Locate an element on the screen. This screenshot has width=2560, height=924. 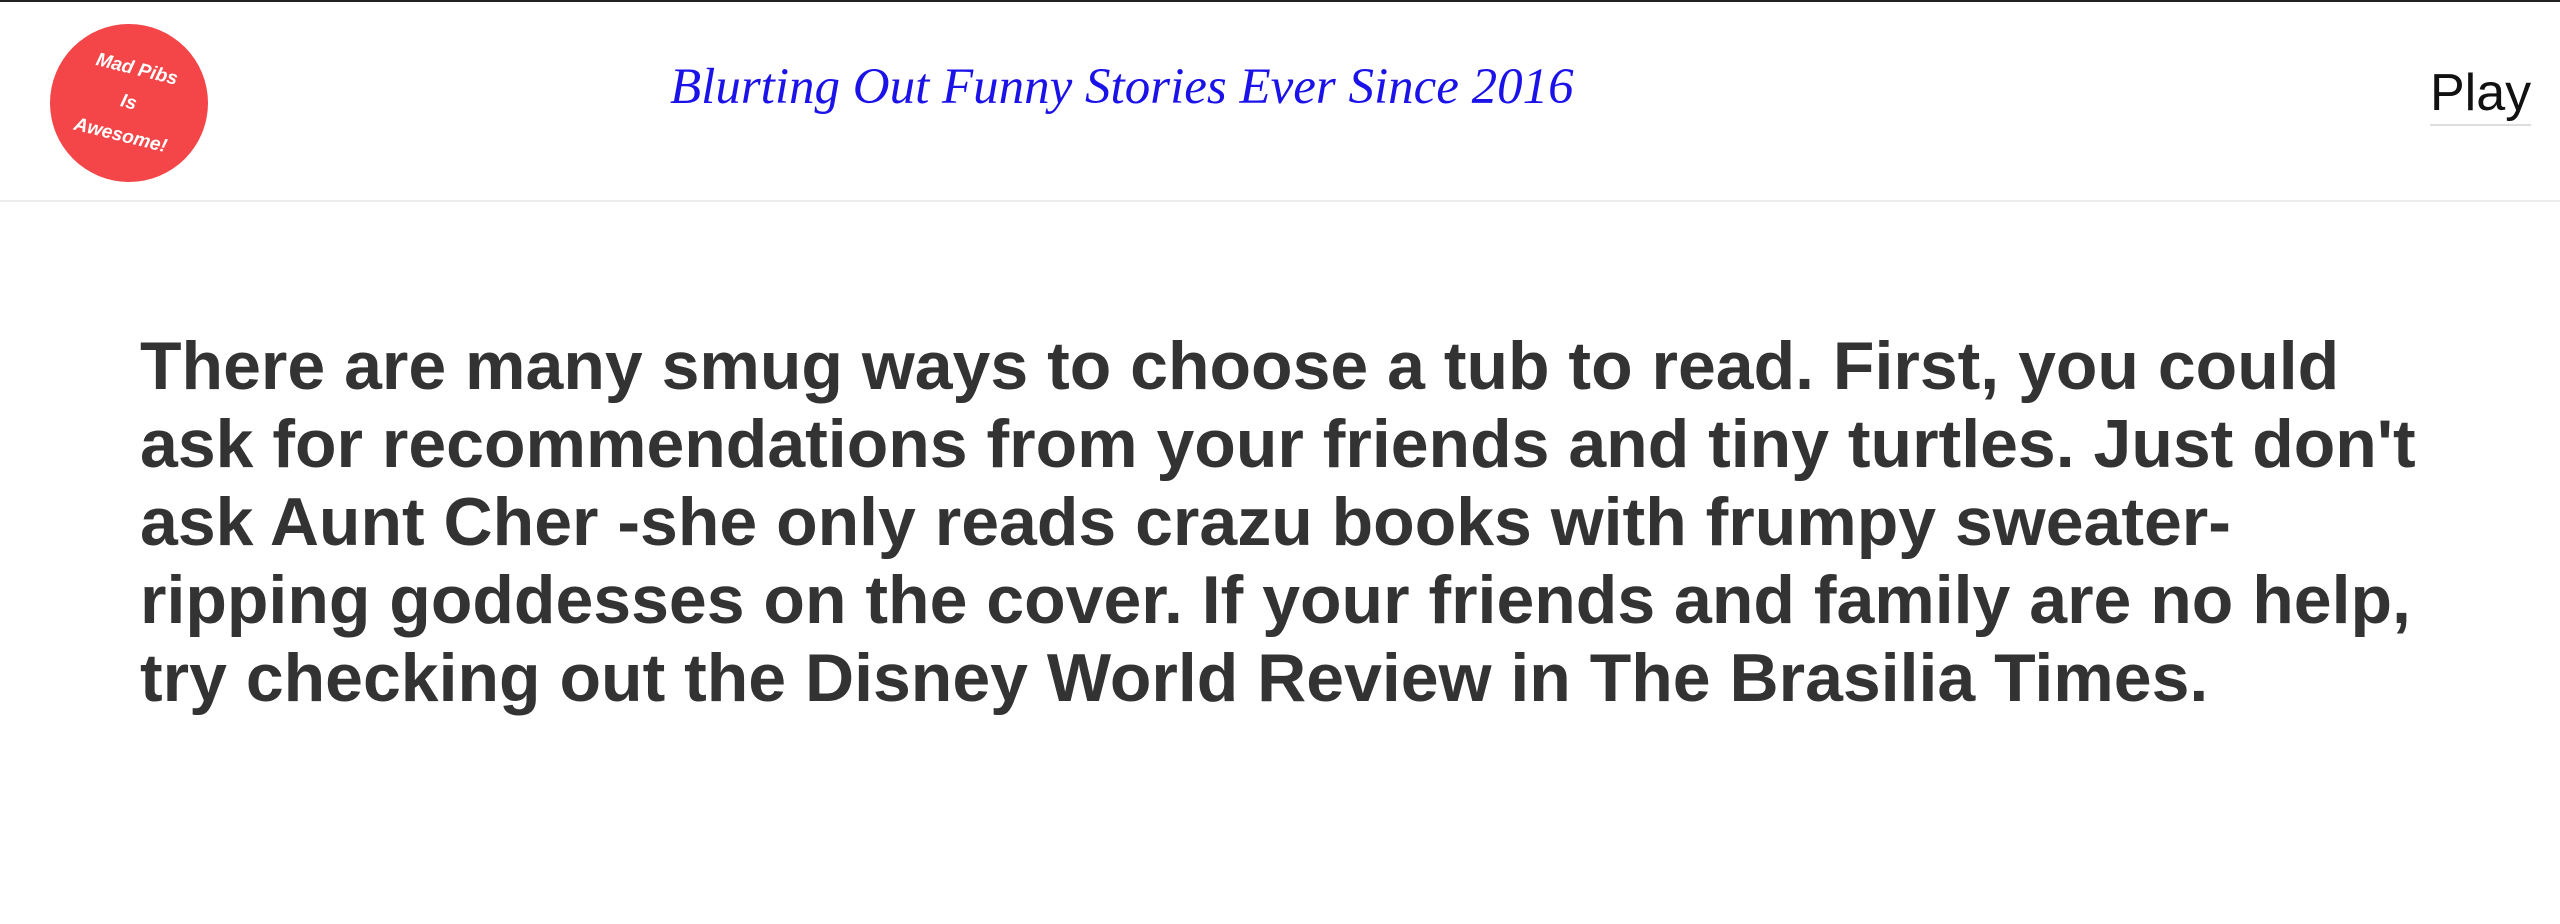
play-link: Play is located at coordinates (2481, 95).